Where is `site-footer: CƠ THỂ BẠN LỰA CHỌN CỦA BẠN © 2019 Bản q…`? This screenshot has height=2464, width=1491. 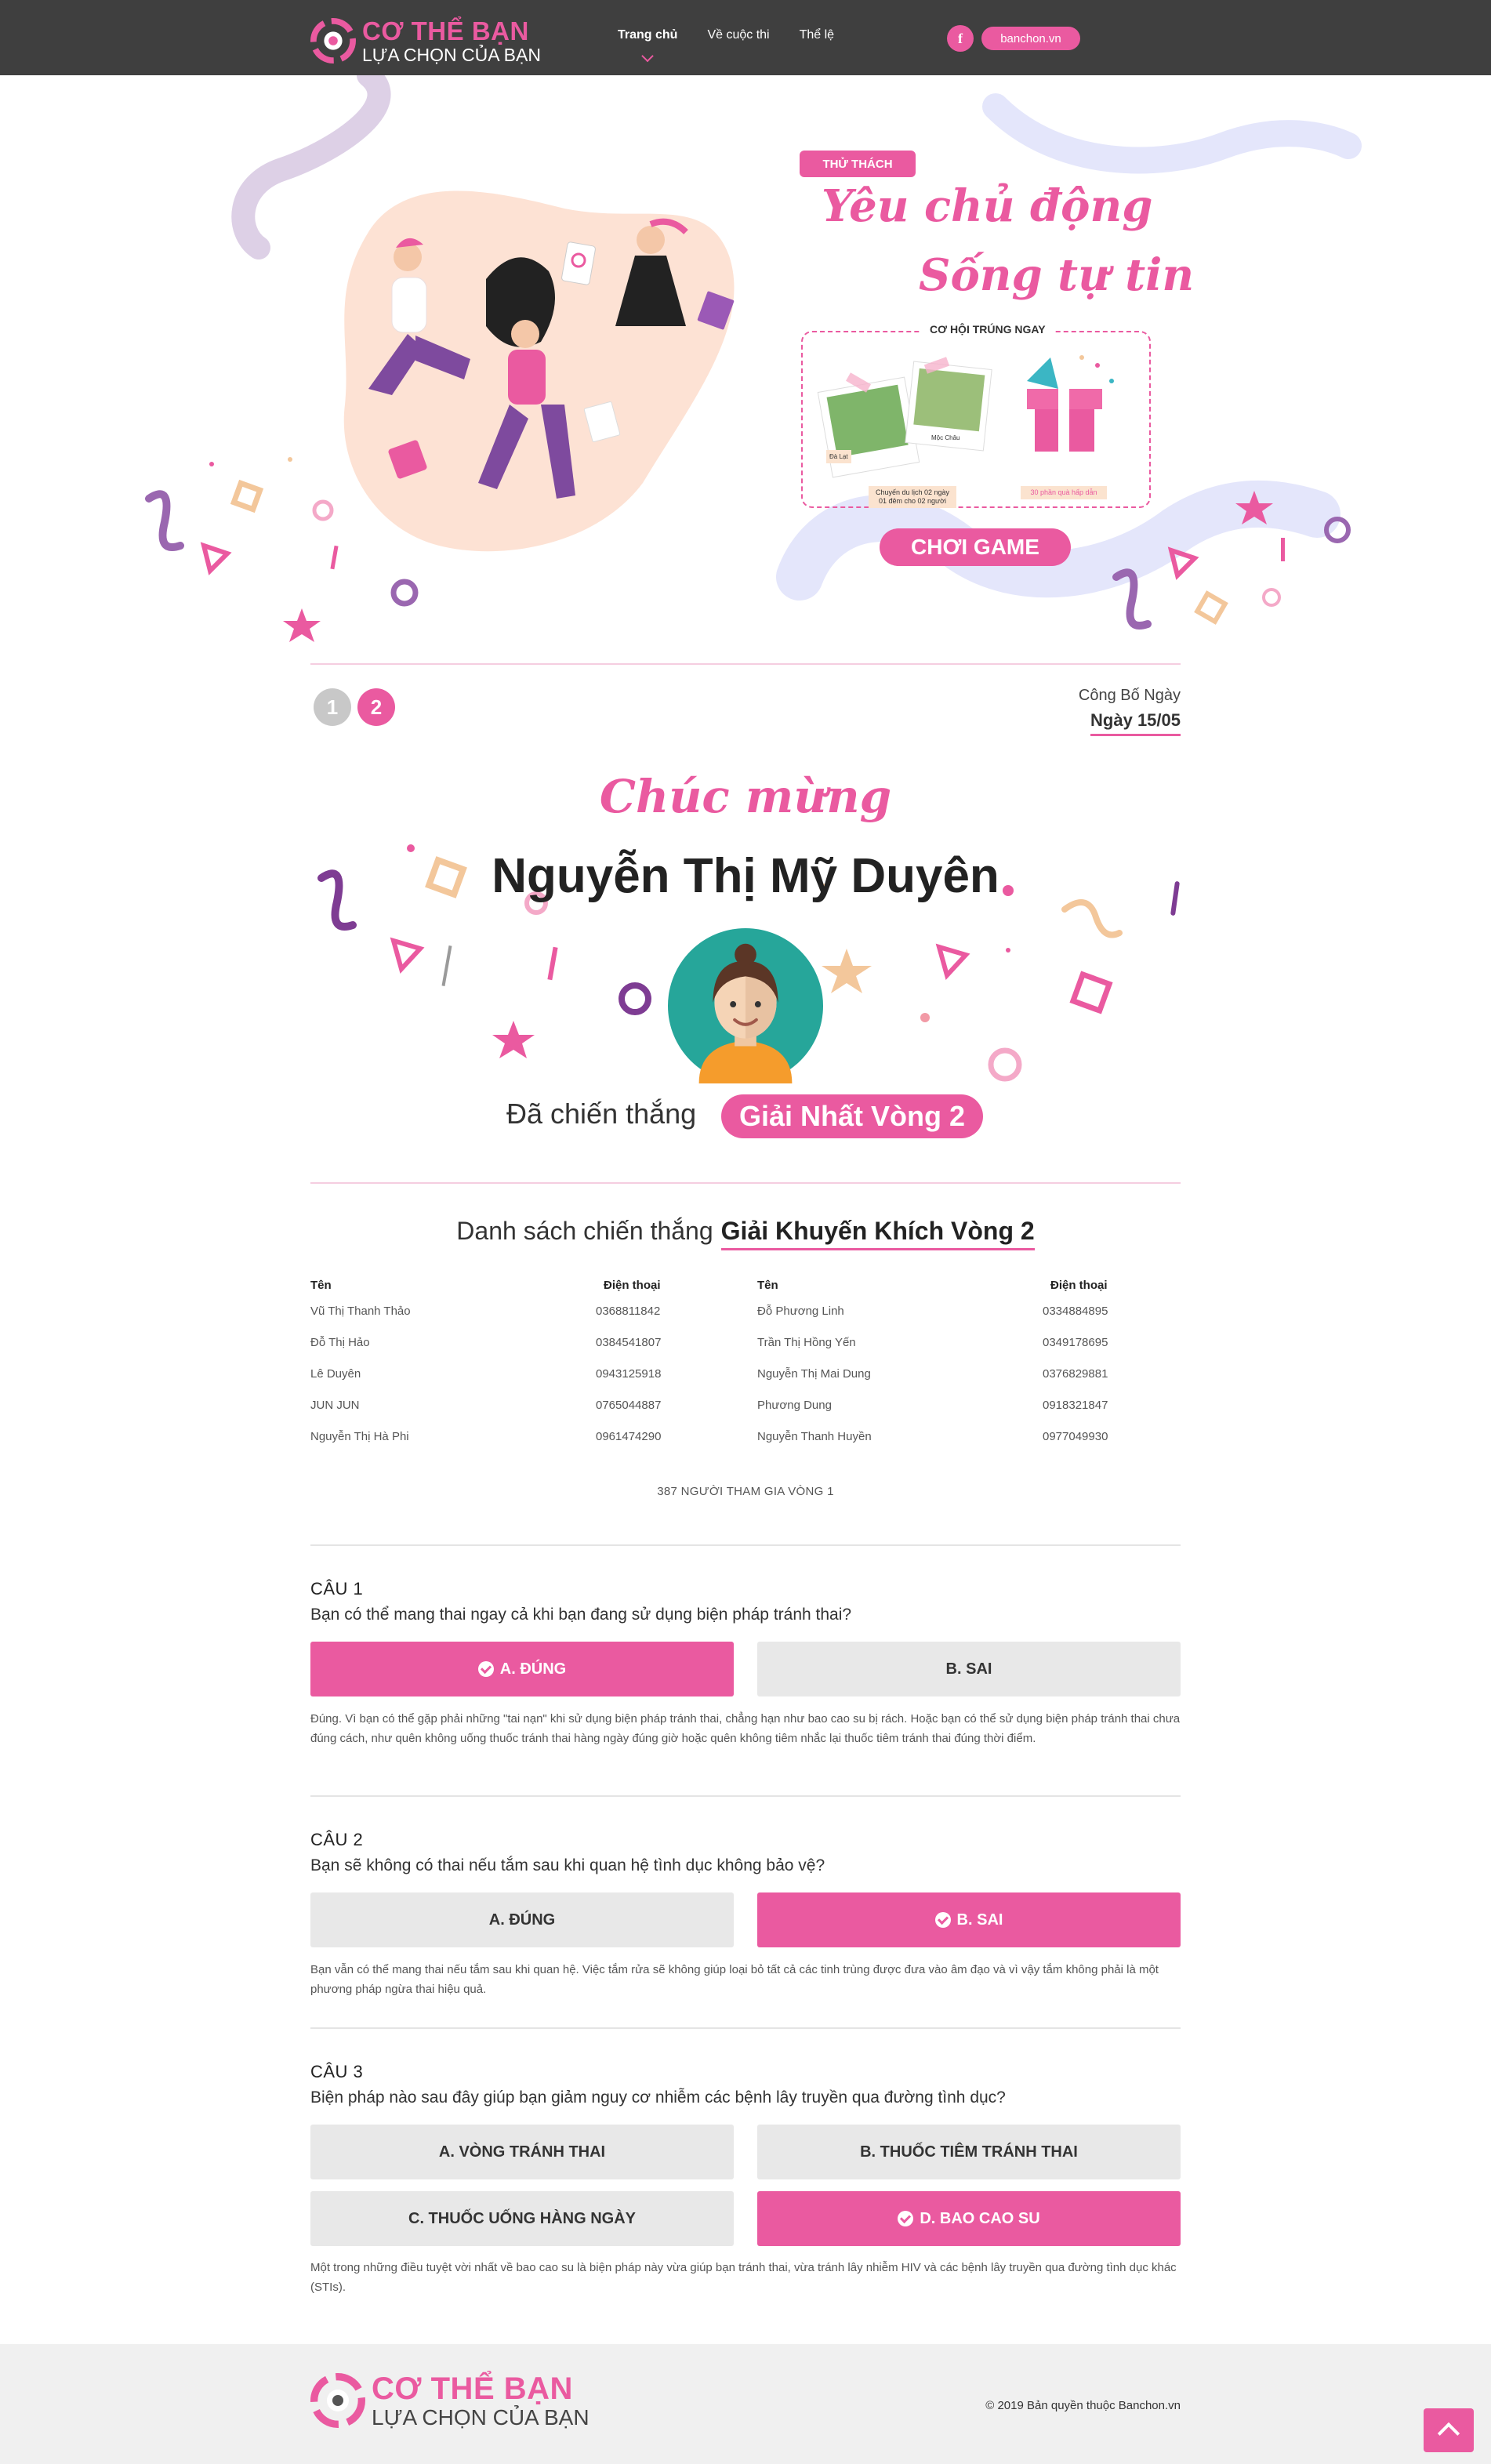 site-footer: CƠ THỂ BẠN LỰA CHỌN CỦA BẠN © 2019 Bản q… is located at coordinates (745, 2404).